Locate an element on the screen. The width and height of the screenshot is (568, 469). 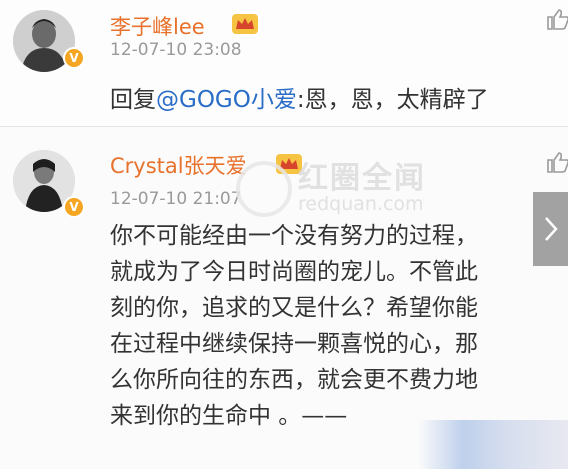
verified-icon: V is located at coordinates (74, 207).